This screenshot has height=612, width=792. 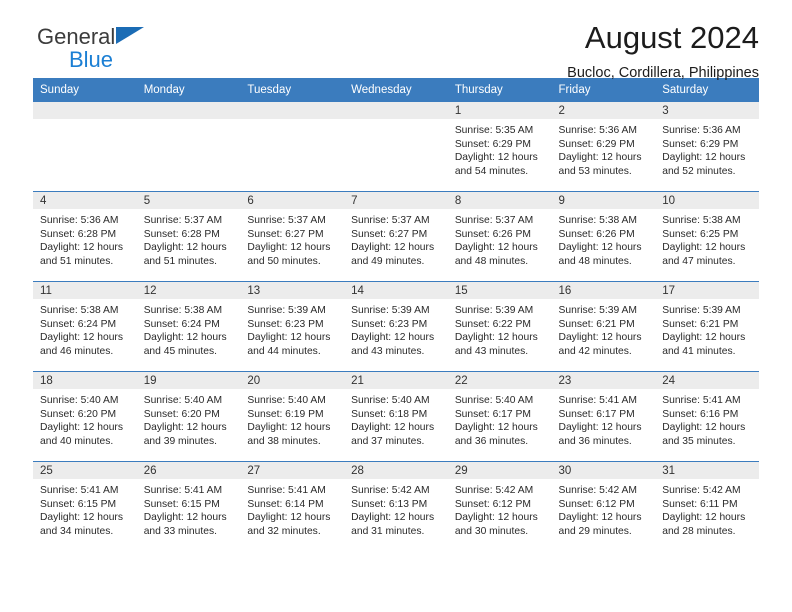 What do you see at coordinates (491, 171) in the screenshot?
I see `daylight-text-line2: and 54 minutes.` at bounding box center [491, 171].